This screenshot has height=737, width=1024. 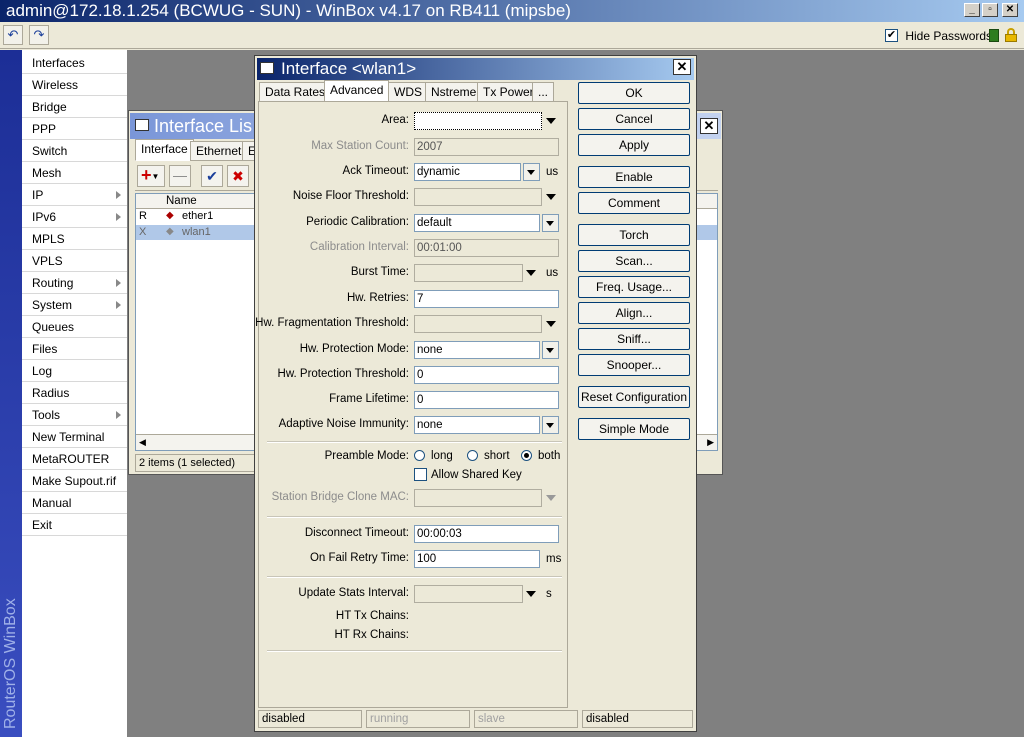 I want to click on adaptive-noise-immunity-select: none, so click(x=477, y=425).